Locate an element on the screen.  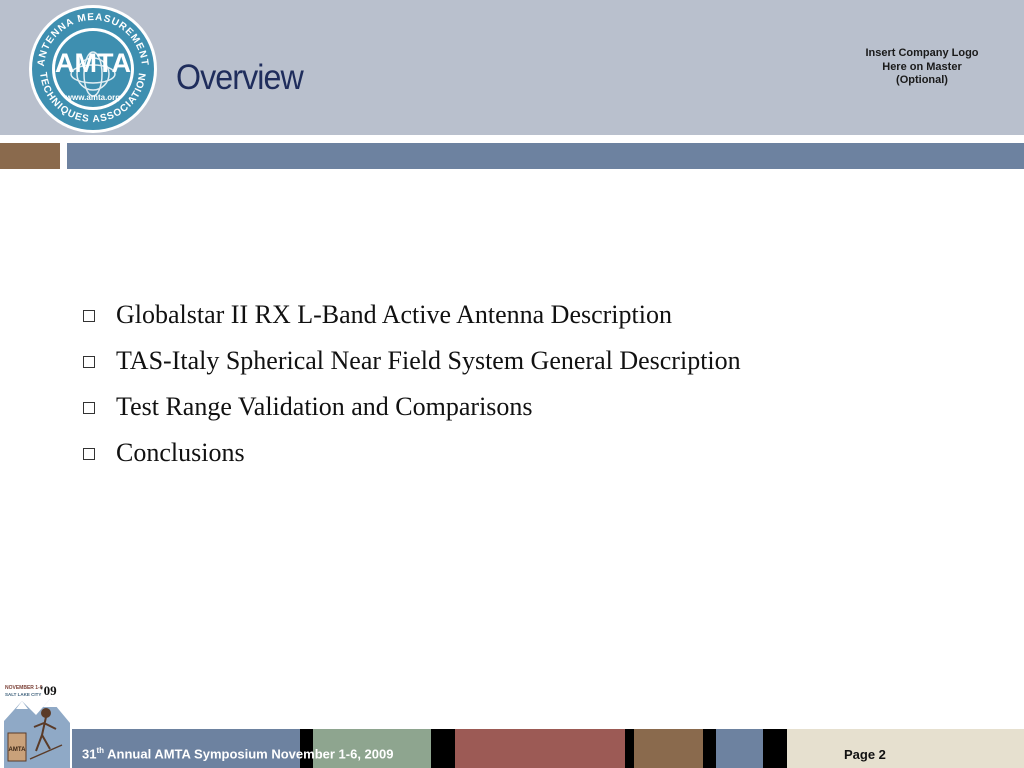
logo-name: AMTA is located at coordinates (93, 63).